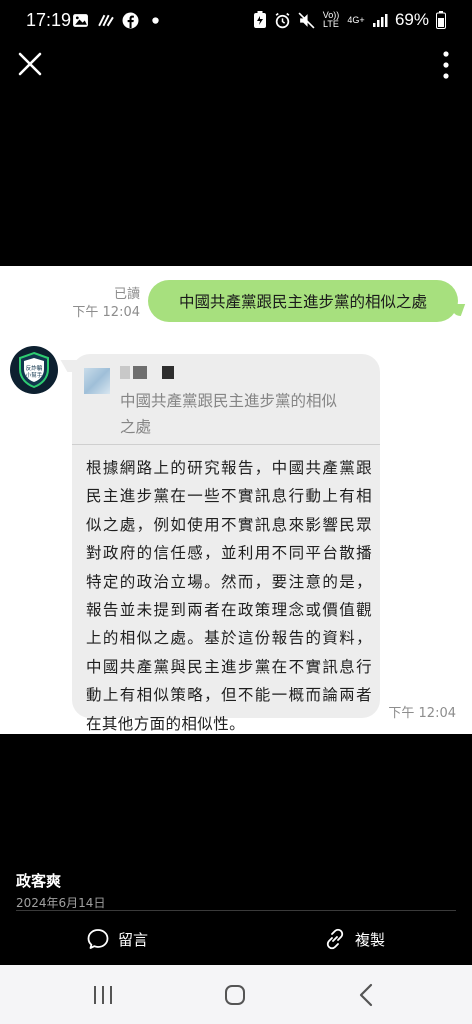 This screenshot has height=1024, width=472. I want to click on received-time: 下午 12:04, so click(422, 713).